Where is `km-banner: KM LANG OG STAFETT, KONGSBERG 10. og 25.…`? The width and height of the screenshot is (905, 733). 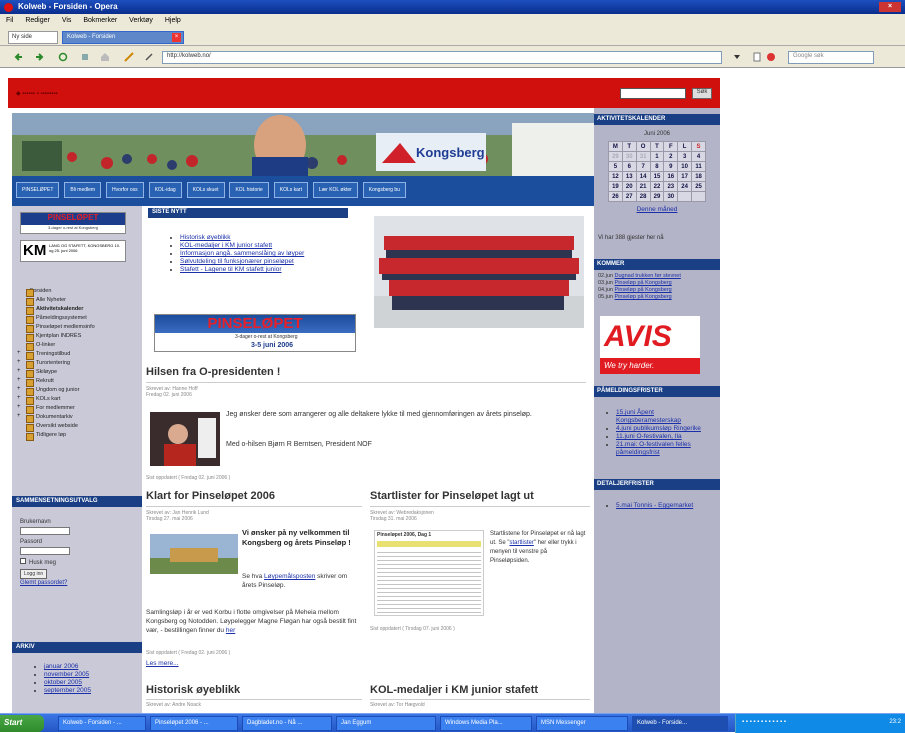 km-banner: KM LANG OG STAFETT, KONGSBERG 10. og 25.… is located at coordinates (73, 251).